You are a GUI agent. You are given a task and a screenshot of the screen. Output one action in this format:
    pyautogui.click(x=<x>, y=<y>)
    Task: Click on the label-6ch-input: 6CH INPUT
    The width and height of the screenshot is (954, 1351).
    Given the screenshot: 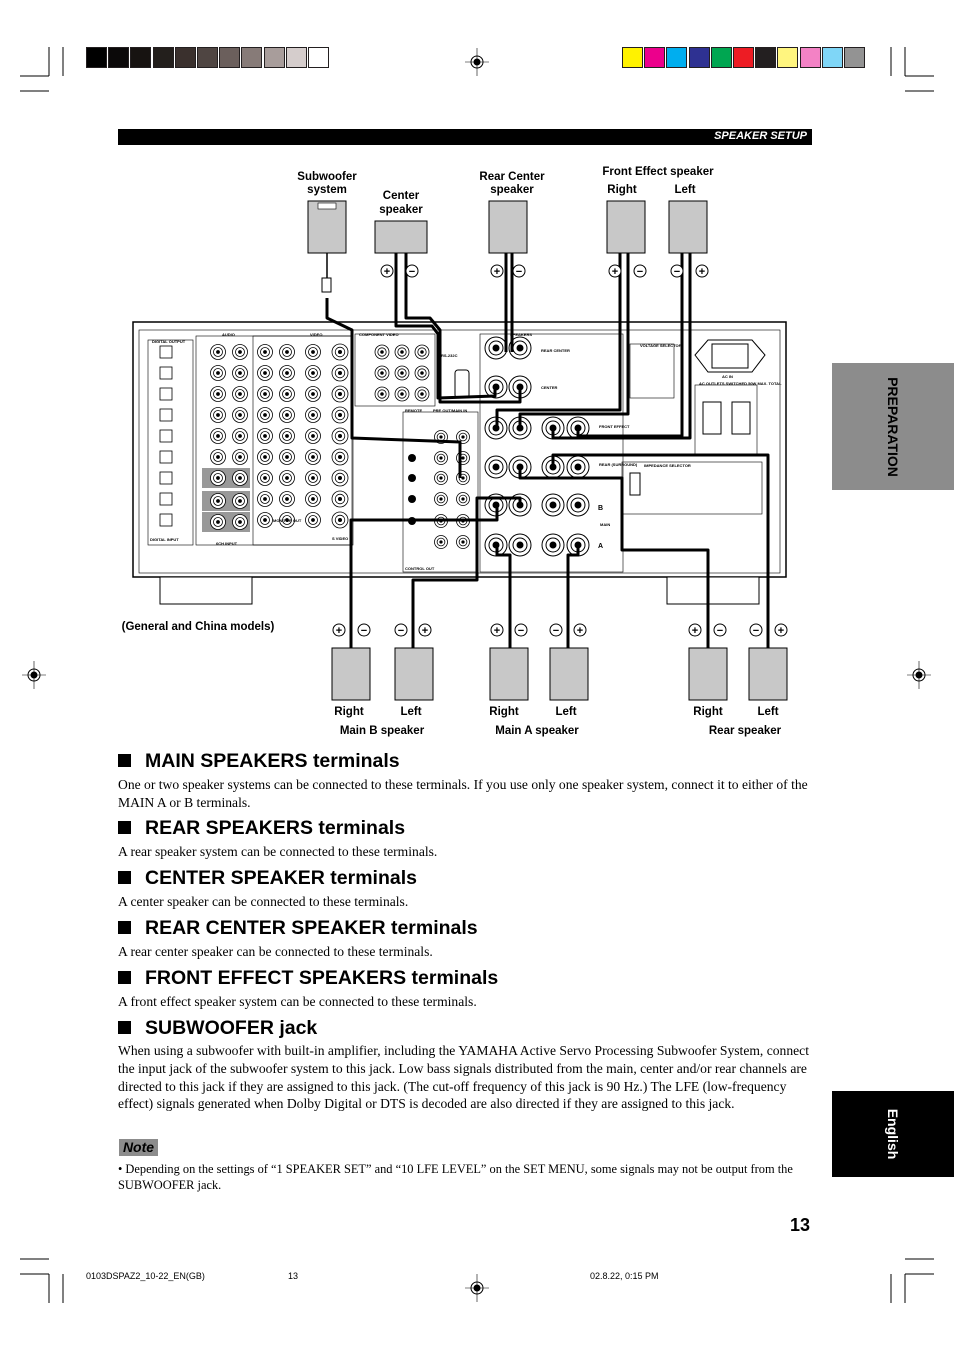 What is the action you would take?
    pyautogui.click(x=227, y=543)
    